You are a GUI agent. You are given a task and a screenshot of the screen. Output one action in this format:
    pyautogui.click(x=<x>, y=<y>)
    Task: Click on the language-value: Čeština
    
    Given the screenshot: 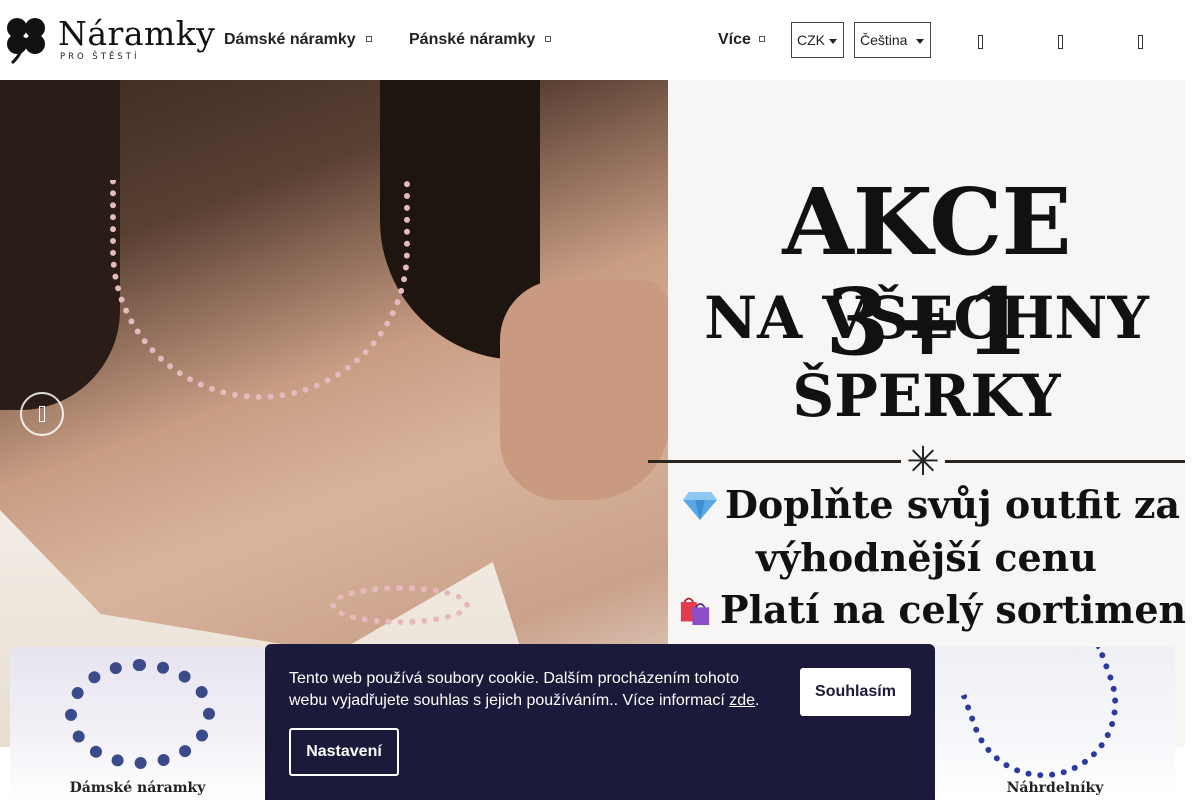 What is the action you would take?
    pyautogui.click(x=884, y=40)
    